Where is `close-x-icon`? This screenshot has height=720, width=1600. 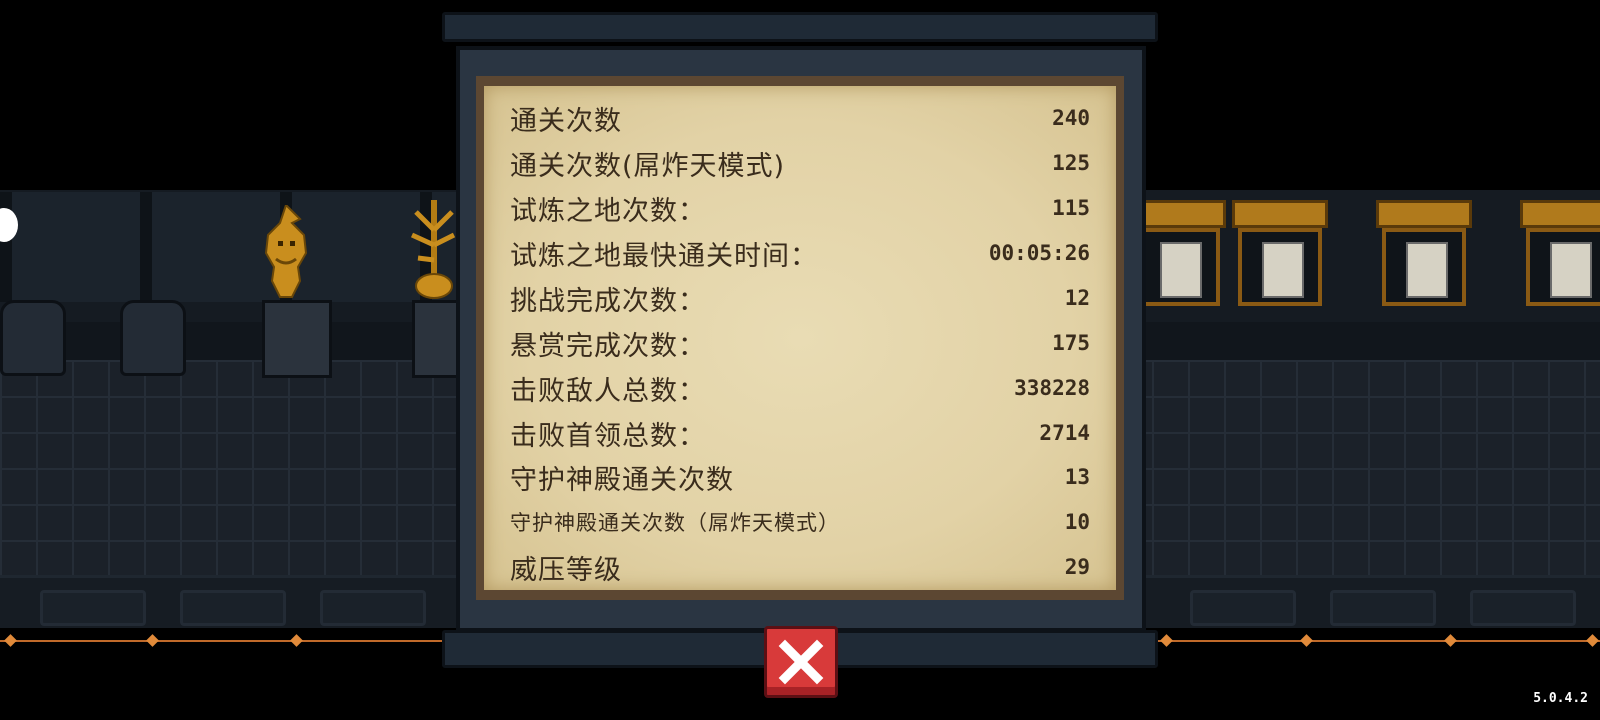
close-x-icon is located at coordinates (801, 662).